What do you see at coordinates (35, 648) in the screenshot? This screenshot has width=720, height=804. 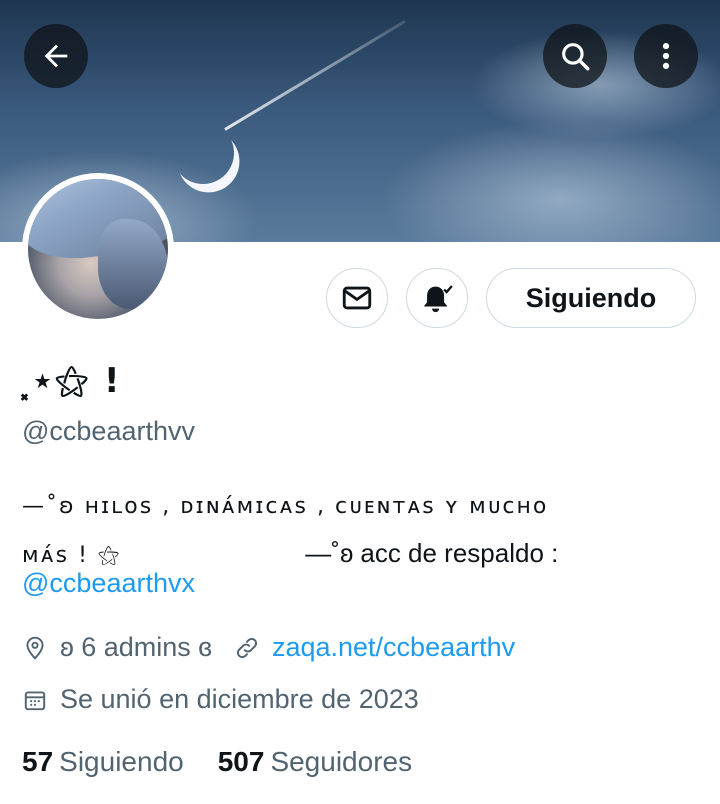 I see `location-pin-icon` at bounding box center [35, 648].